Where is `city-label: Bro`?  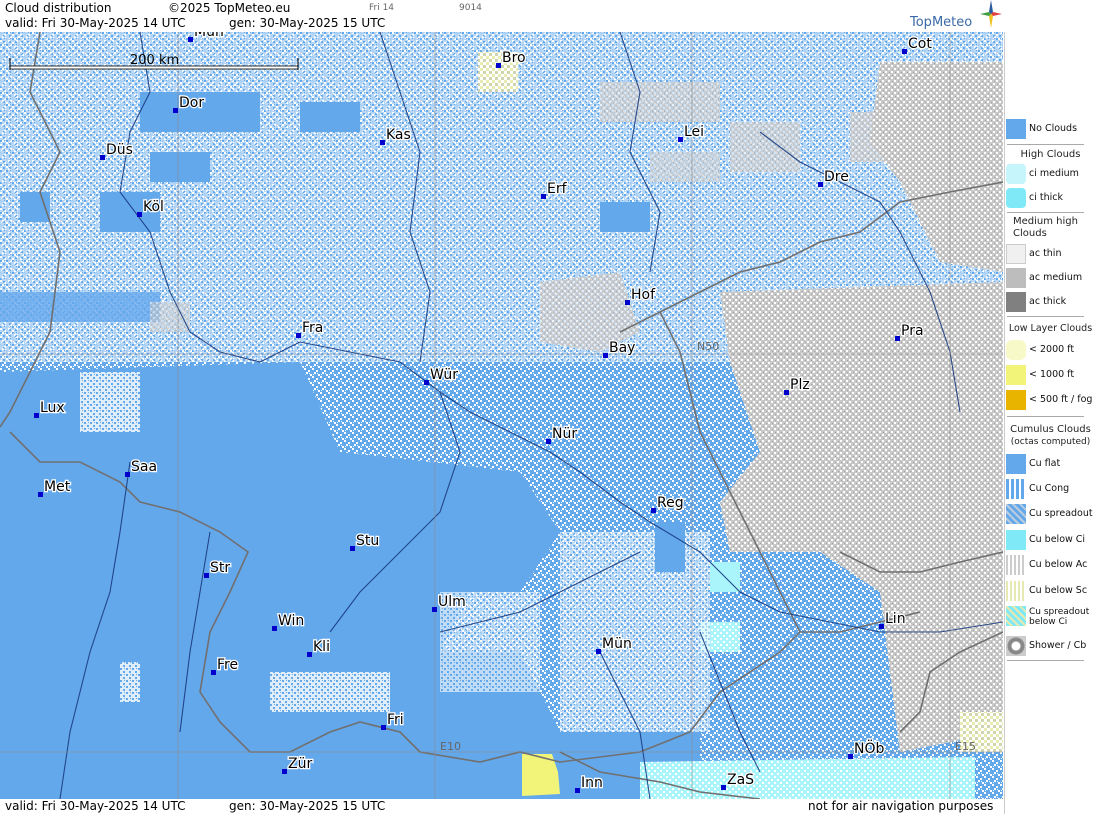
city-label: Bro is located at coordinates (514, 58).